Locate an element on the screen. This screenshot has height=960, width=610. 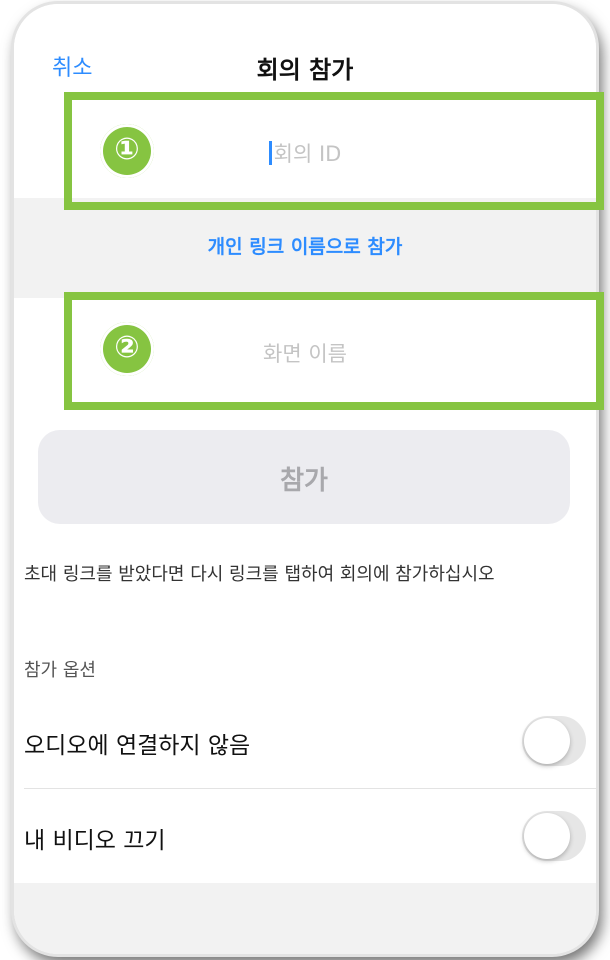
page-title: 회의 참가 is located at coordinates (305, 70).